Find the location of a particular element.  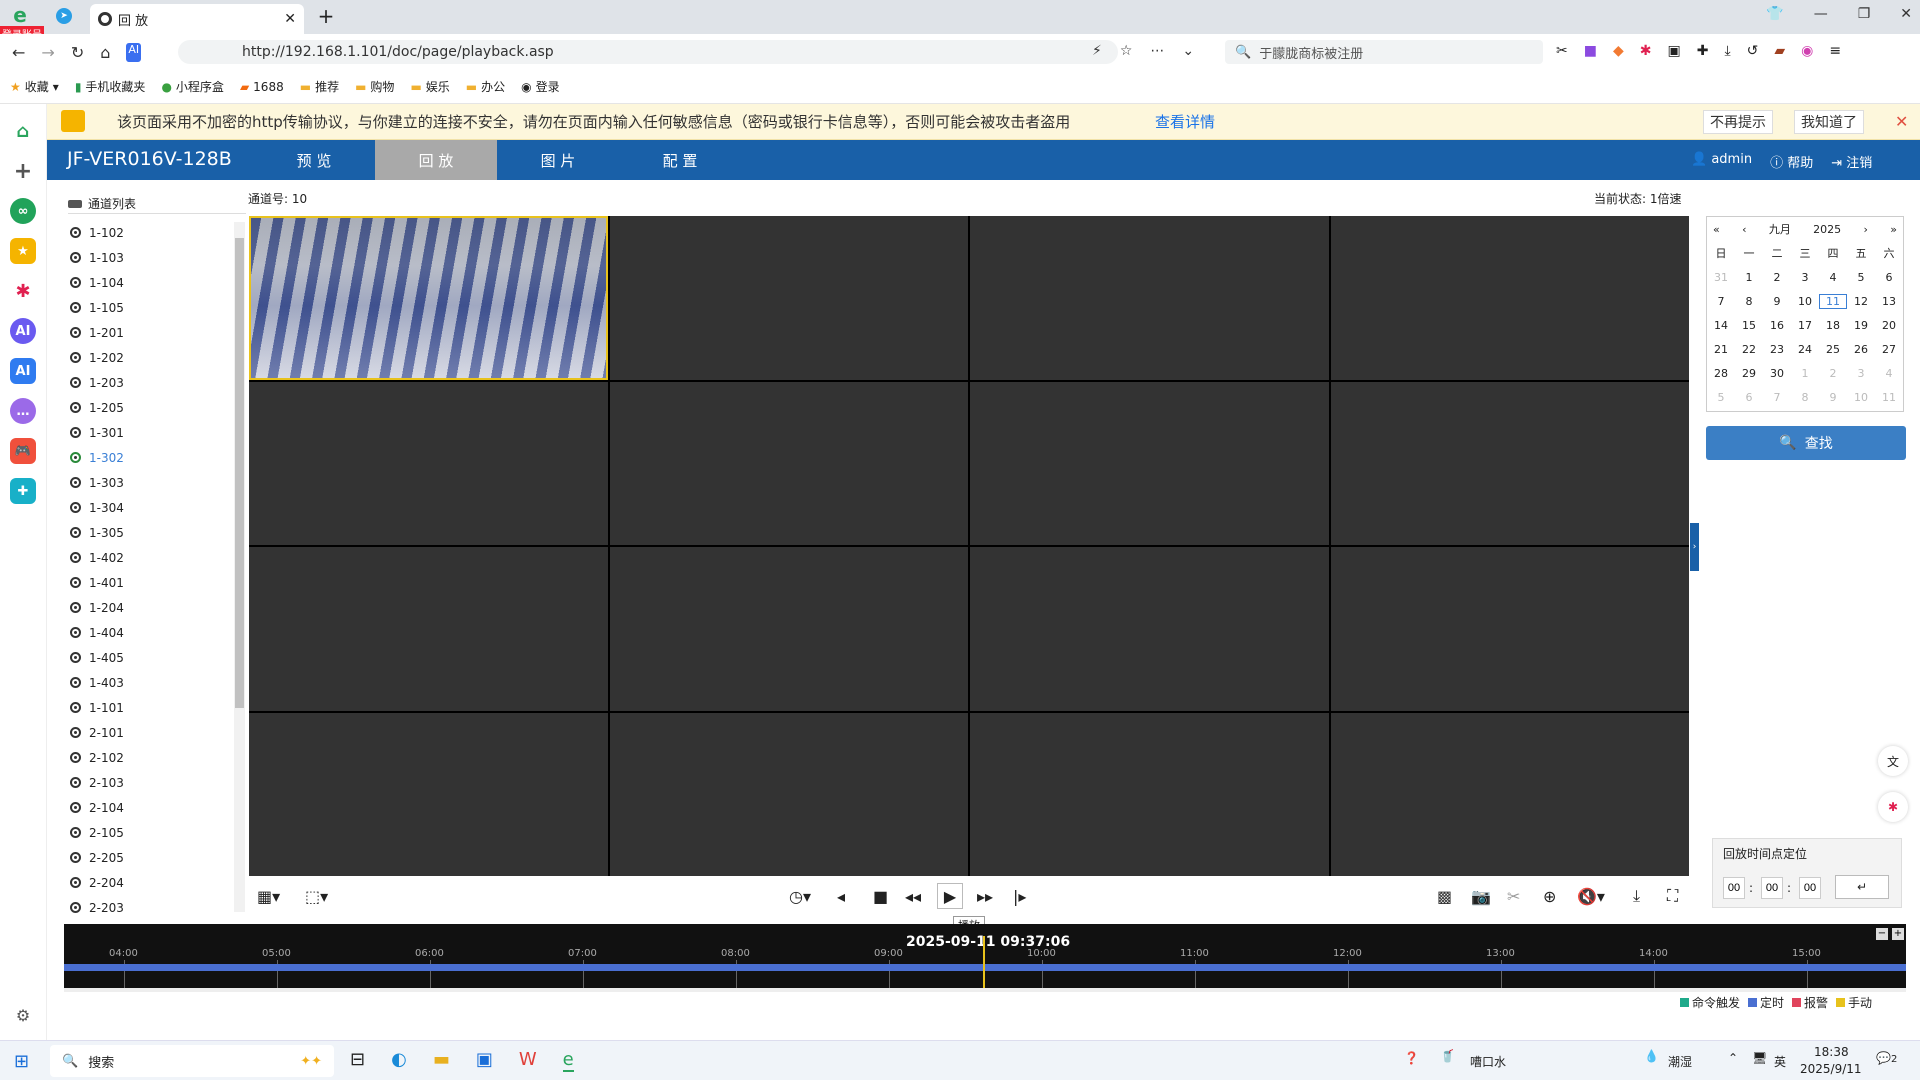

more-icon: ⋯ is located at coordinates (1157, 51).